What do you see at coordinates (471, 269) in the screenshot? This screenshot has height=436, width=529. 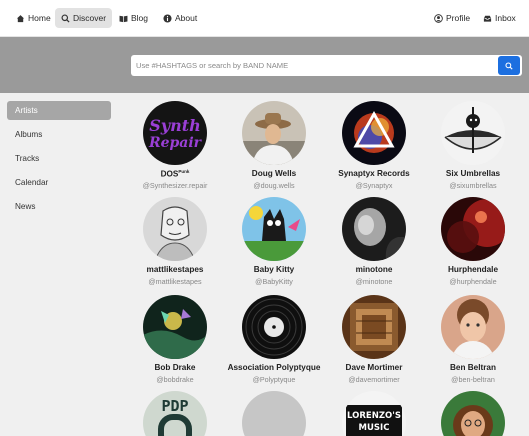 I see `artist-name: Hurphendale` at bounding box center [471, 269].